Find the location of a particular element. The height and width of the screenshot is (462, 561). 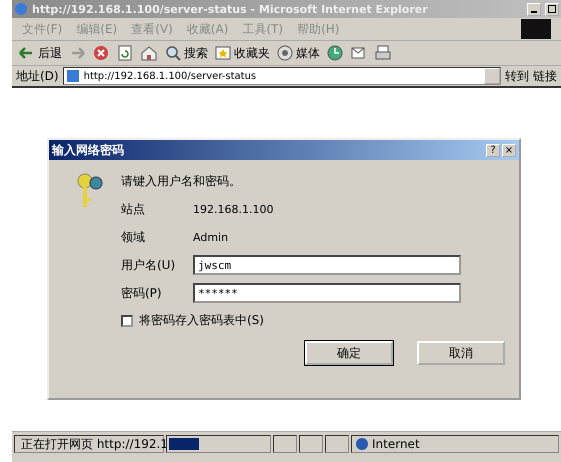

toolbar-button: 媒体 is located at coordinates (298, 53).